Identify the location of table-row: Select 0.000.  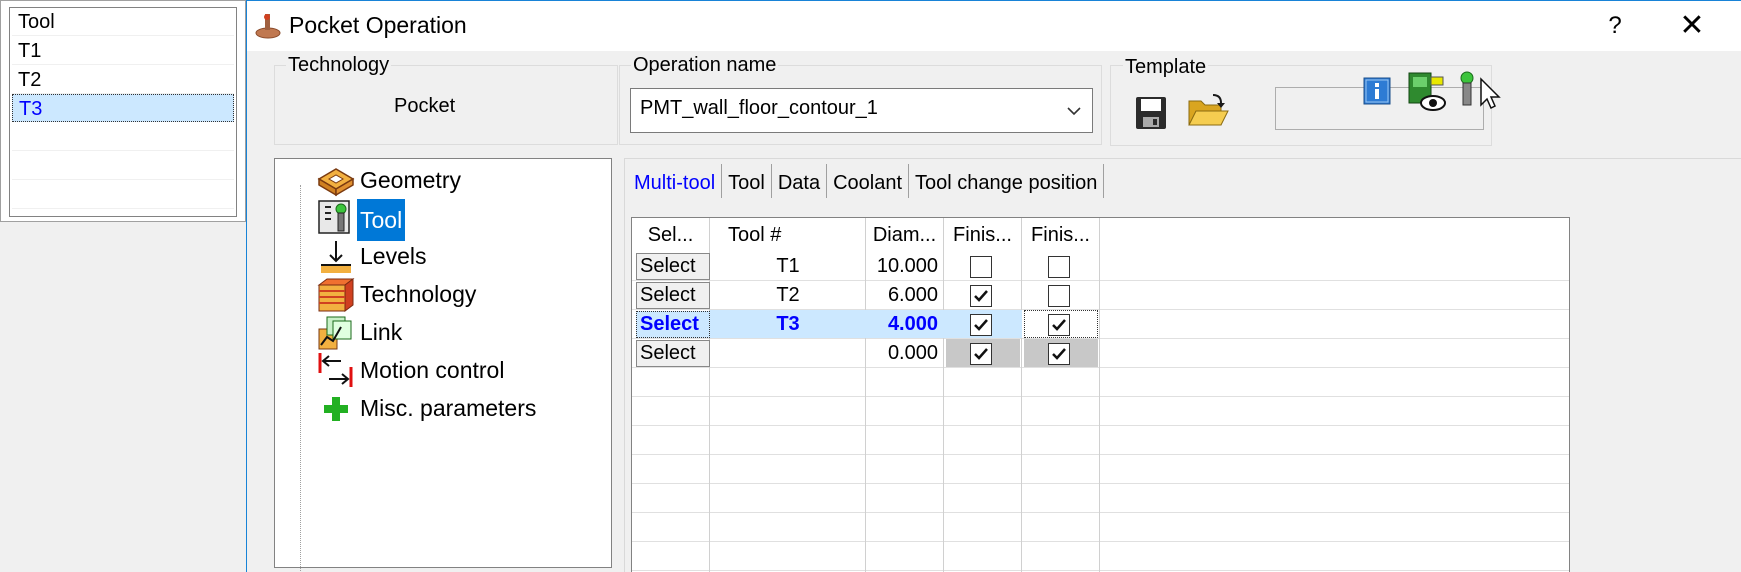
(1100, 353).